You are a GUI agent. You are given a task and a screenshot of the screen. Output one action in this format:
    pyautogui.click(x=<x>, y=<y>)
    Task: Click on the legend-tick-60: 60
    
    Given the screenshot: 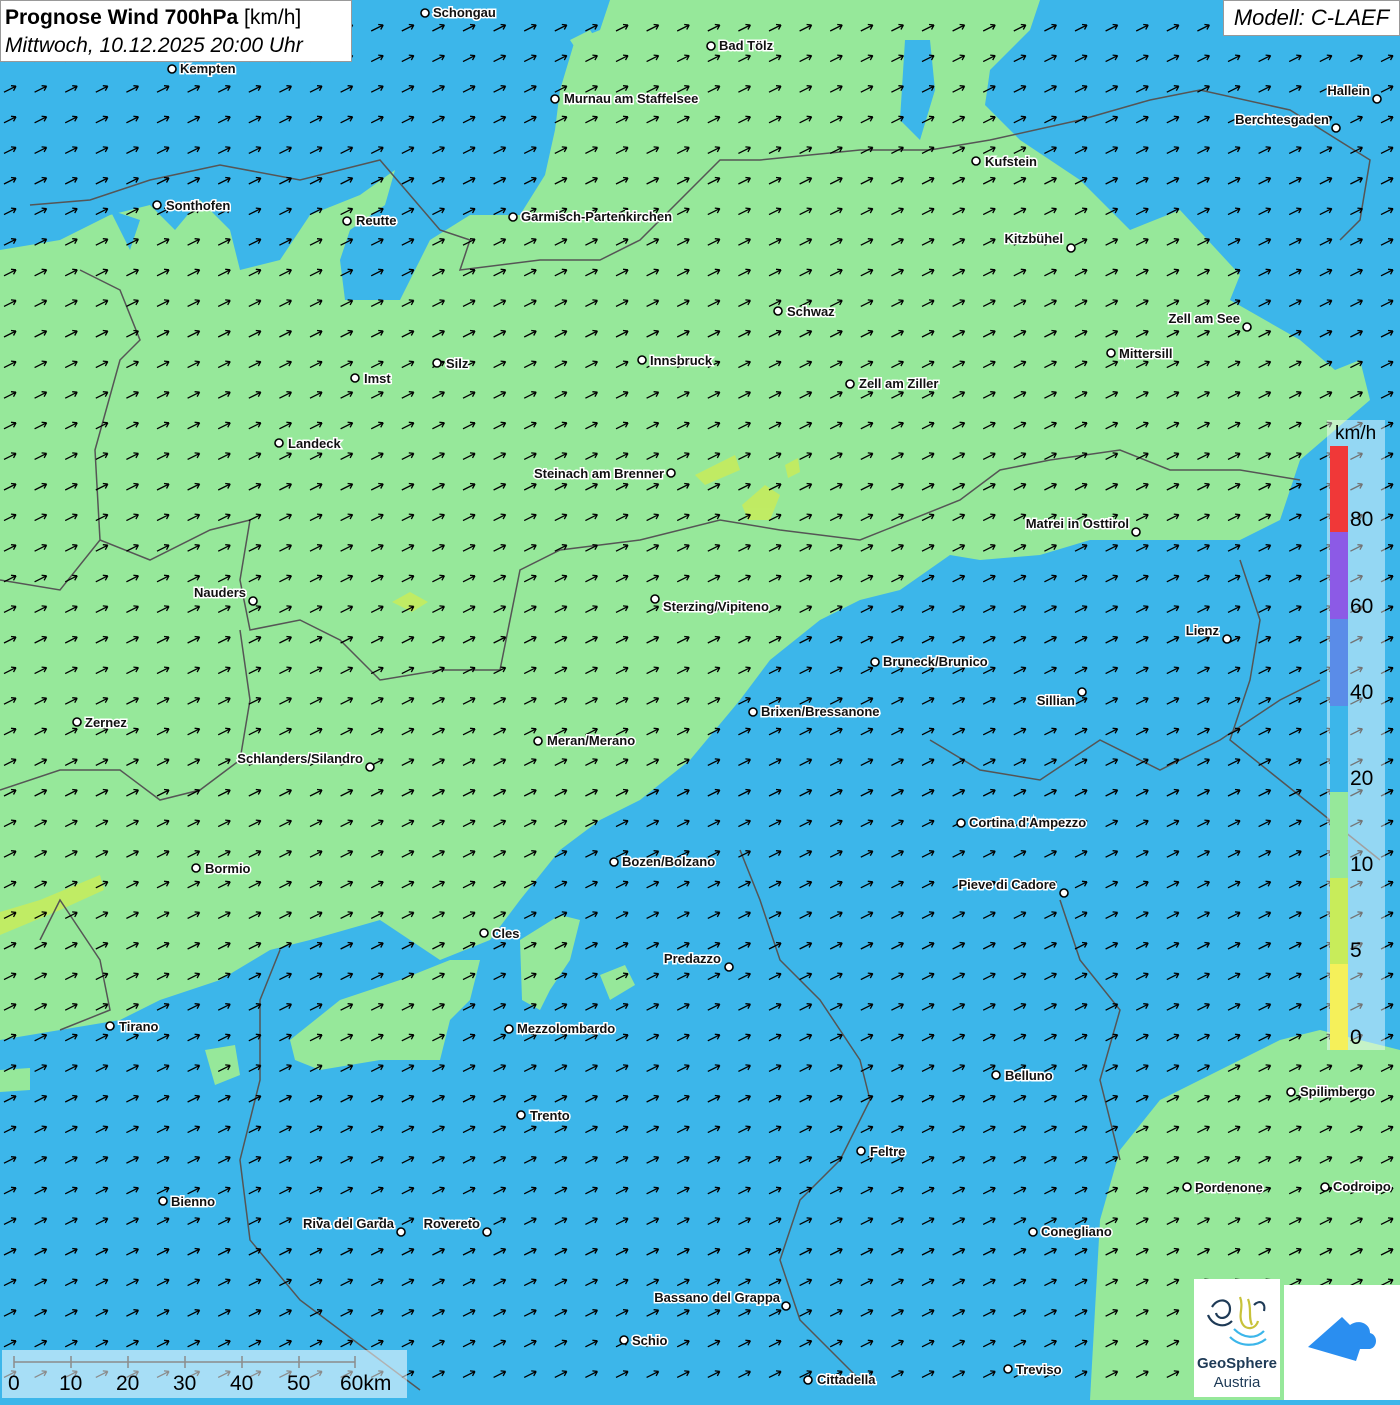 What is the action you would take?
    pyautogui.click(x=1362, y=606)
    